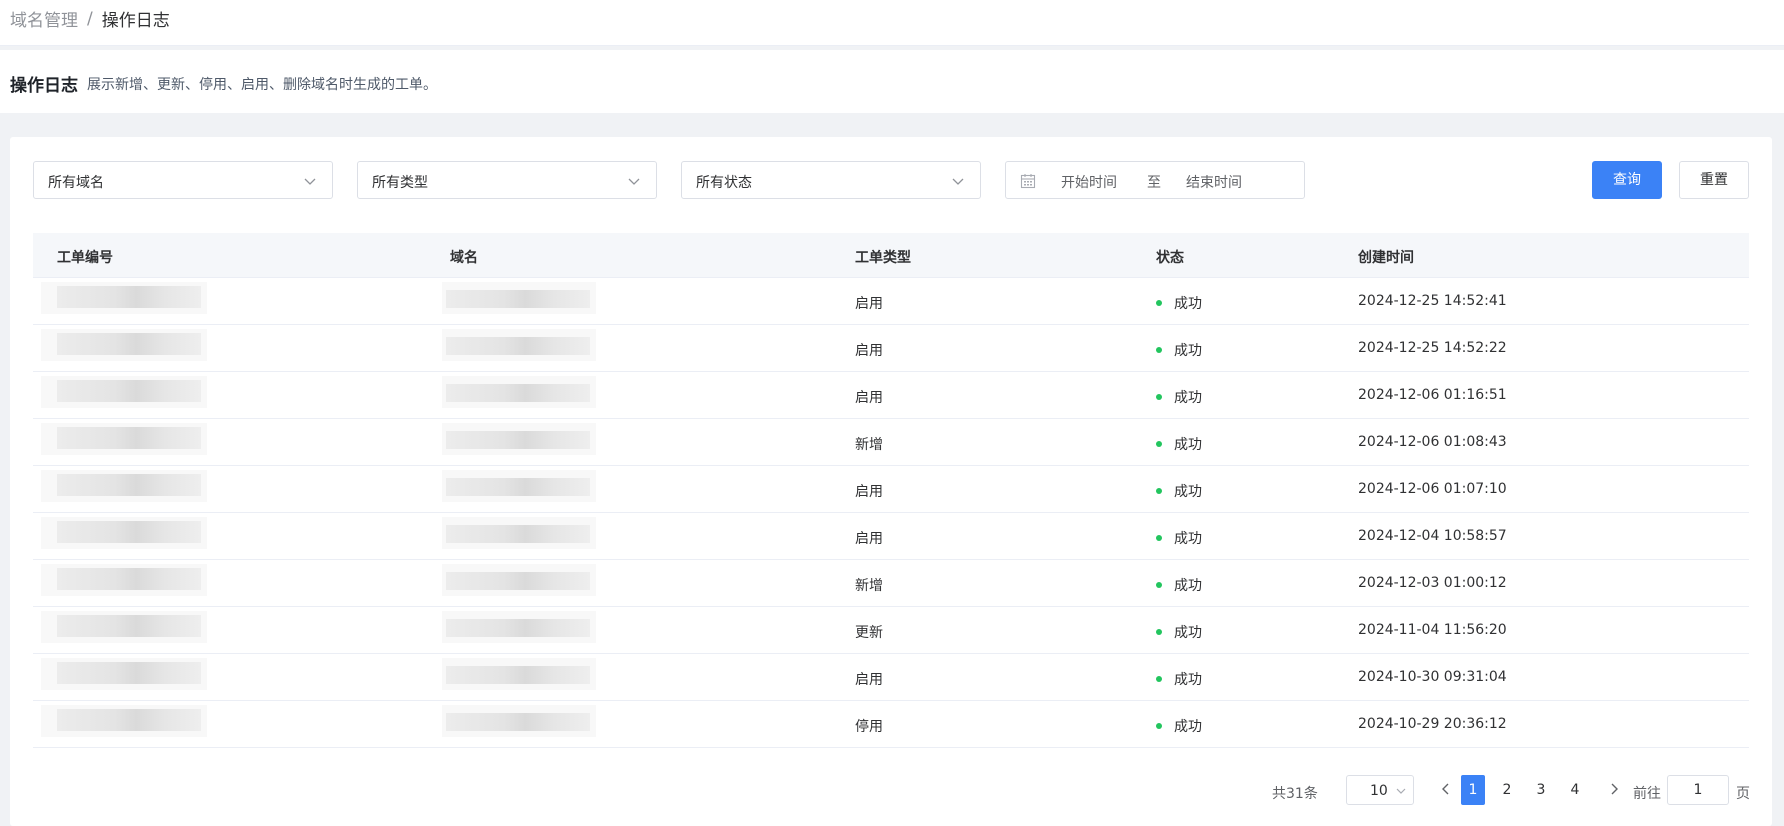 Image resolution: width=1784 pixels, height=826 pixels. What do you see at coordinates (1614, 789) in the screenshot?
I see `chevron-right-icon` at bounding box center [1614, 789].